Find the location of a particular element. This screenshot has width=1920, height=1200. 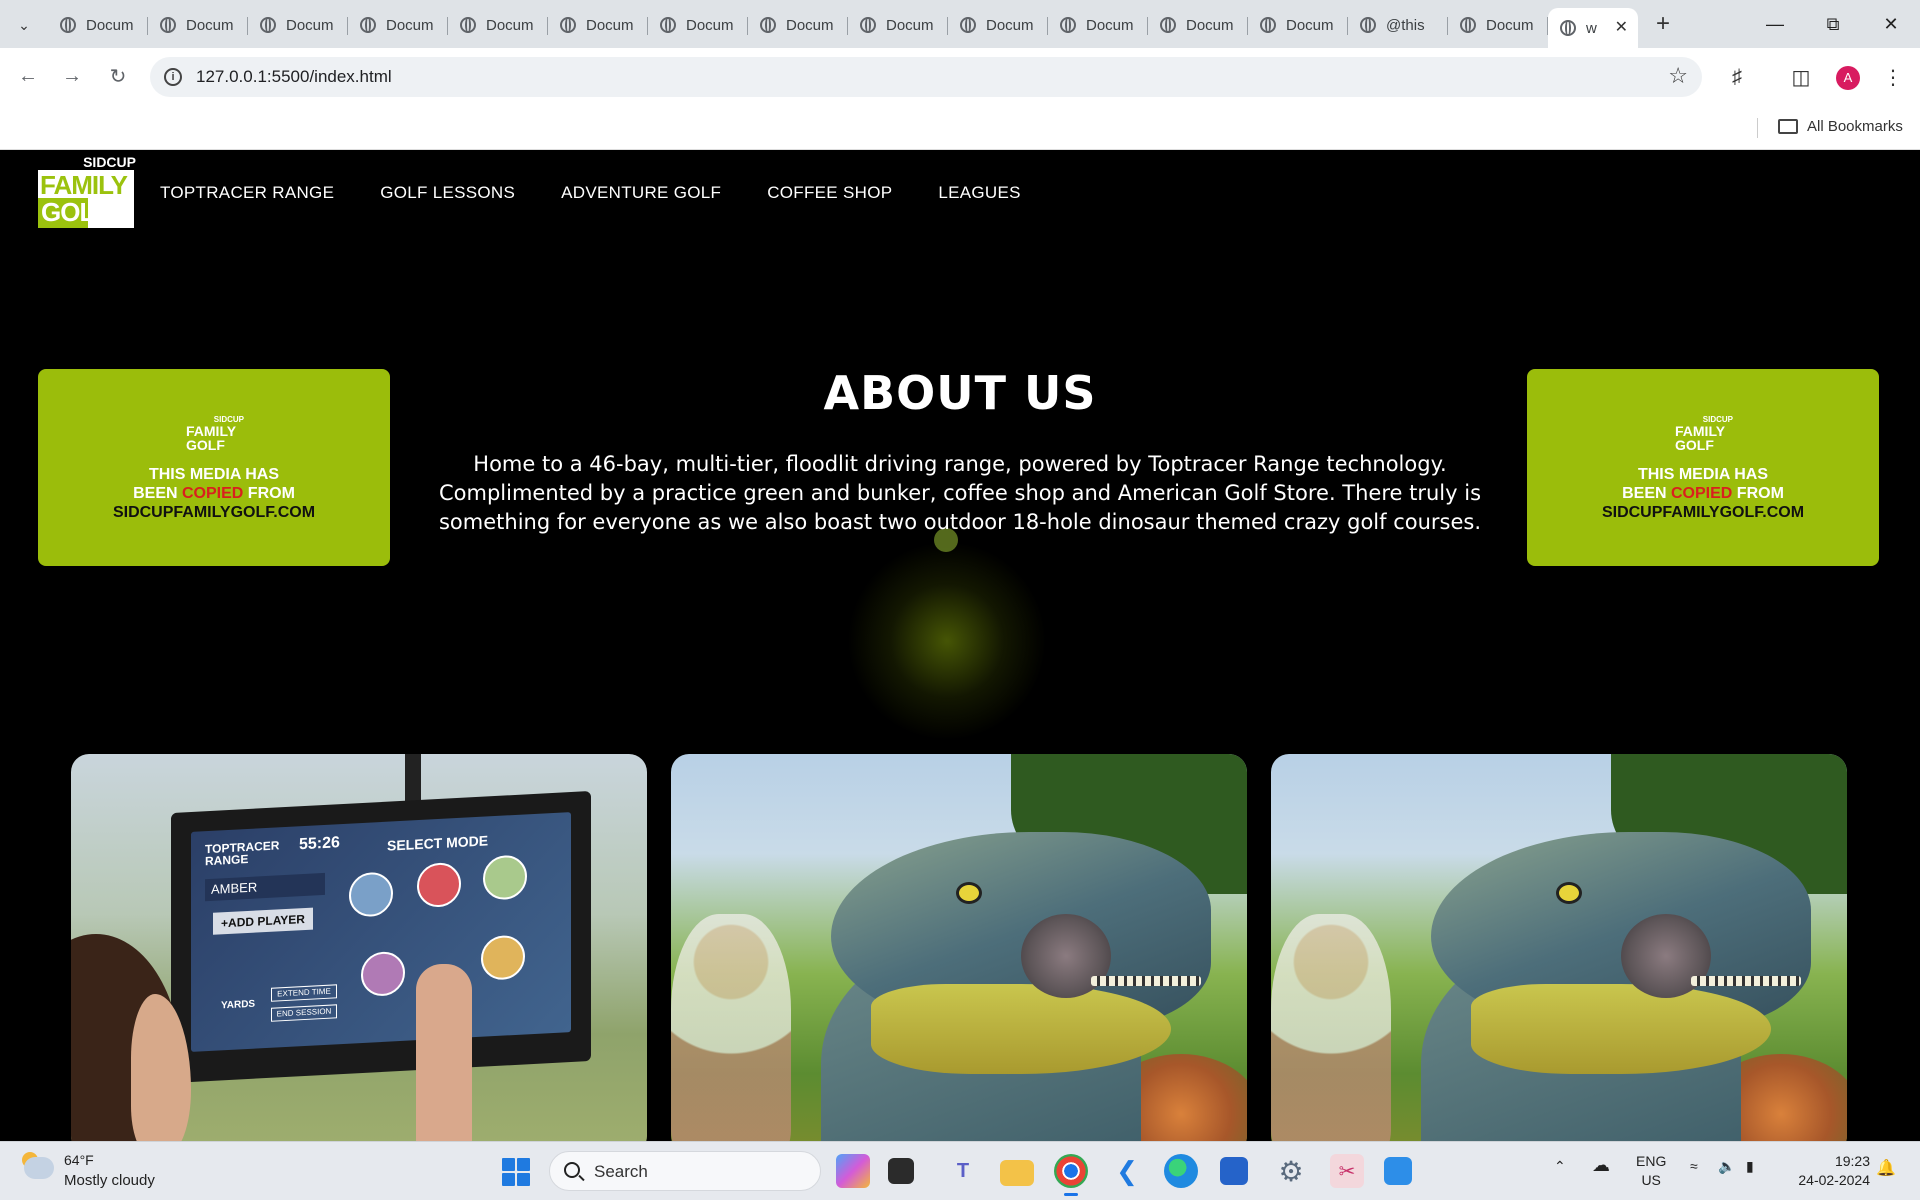

windows-start-icon is located at coordinates (516, 1172).